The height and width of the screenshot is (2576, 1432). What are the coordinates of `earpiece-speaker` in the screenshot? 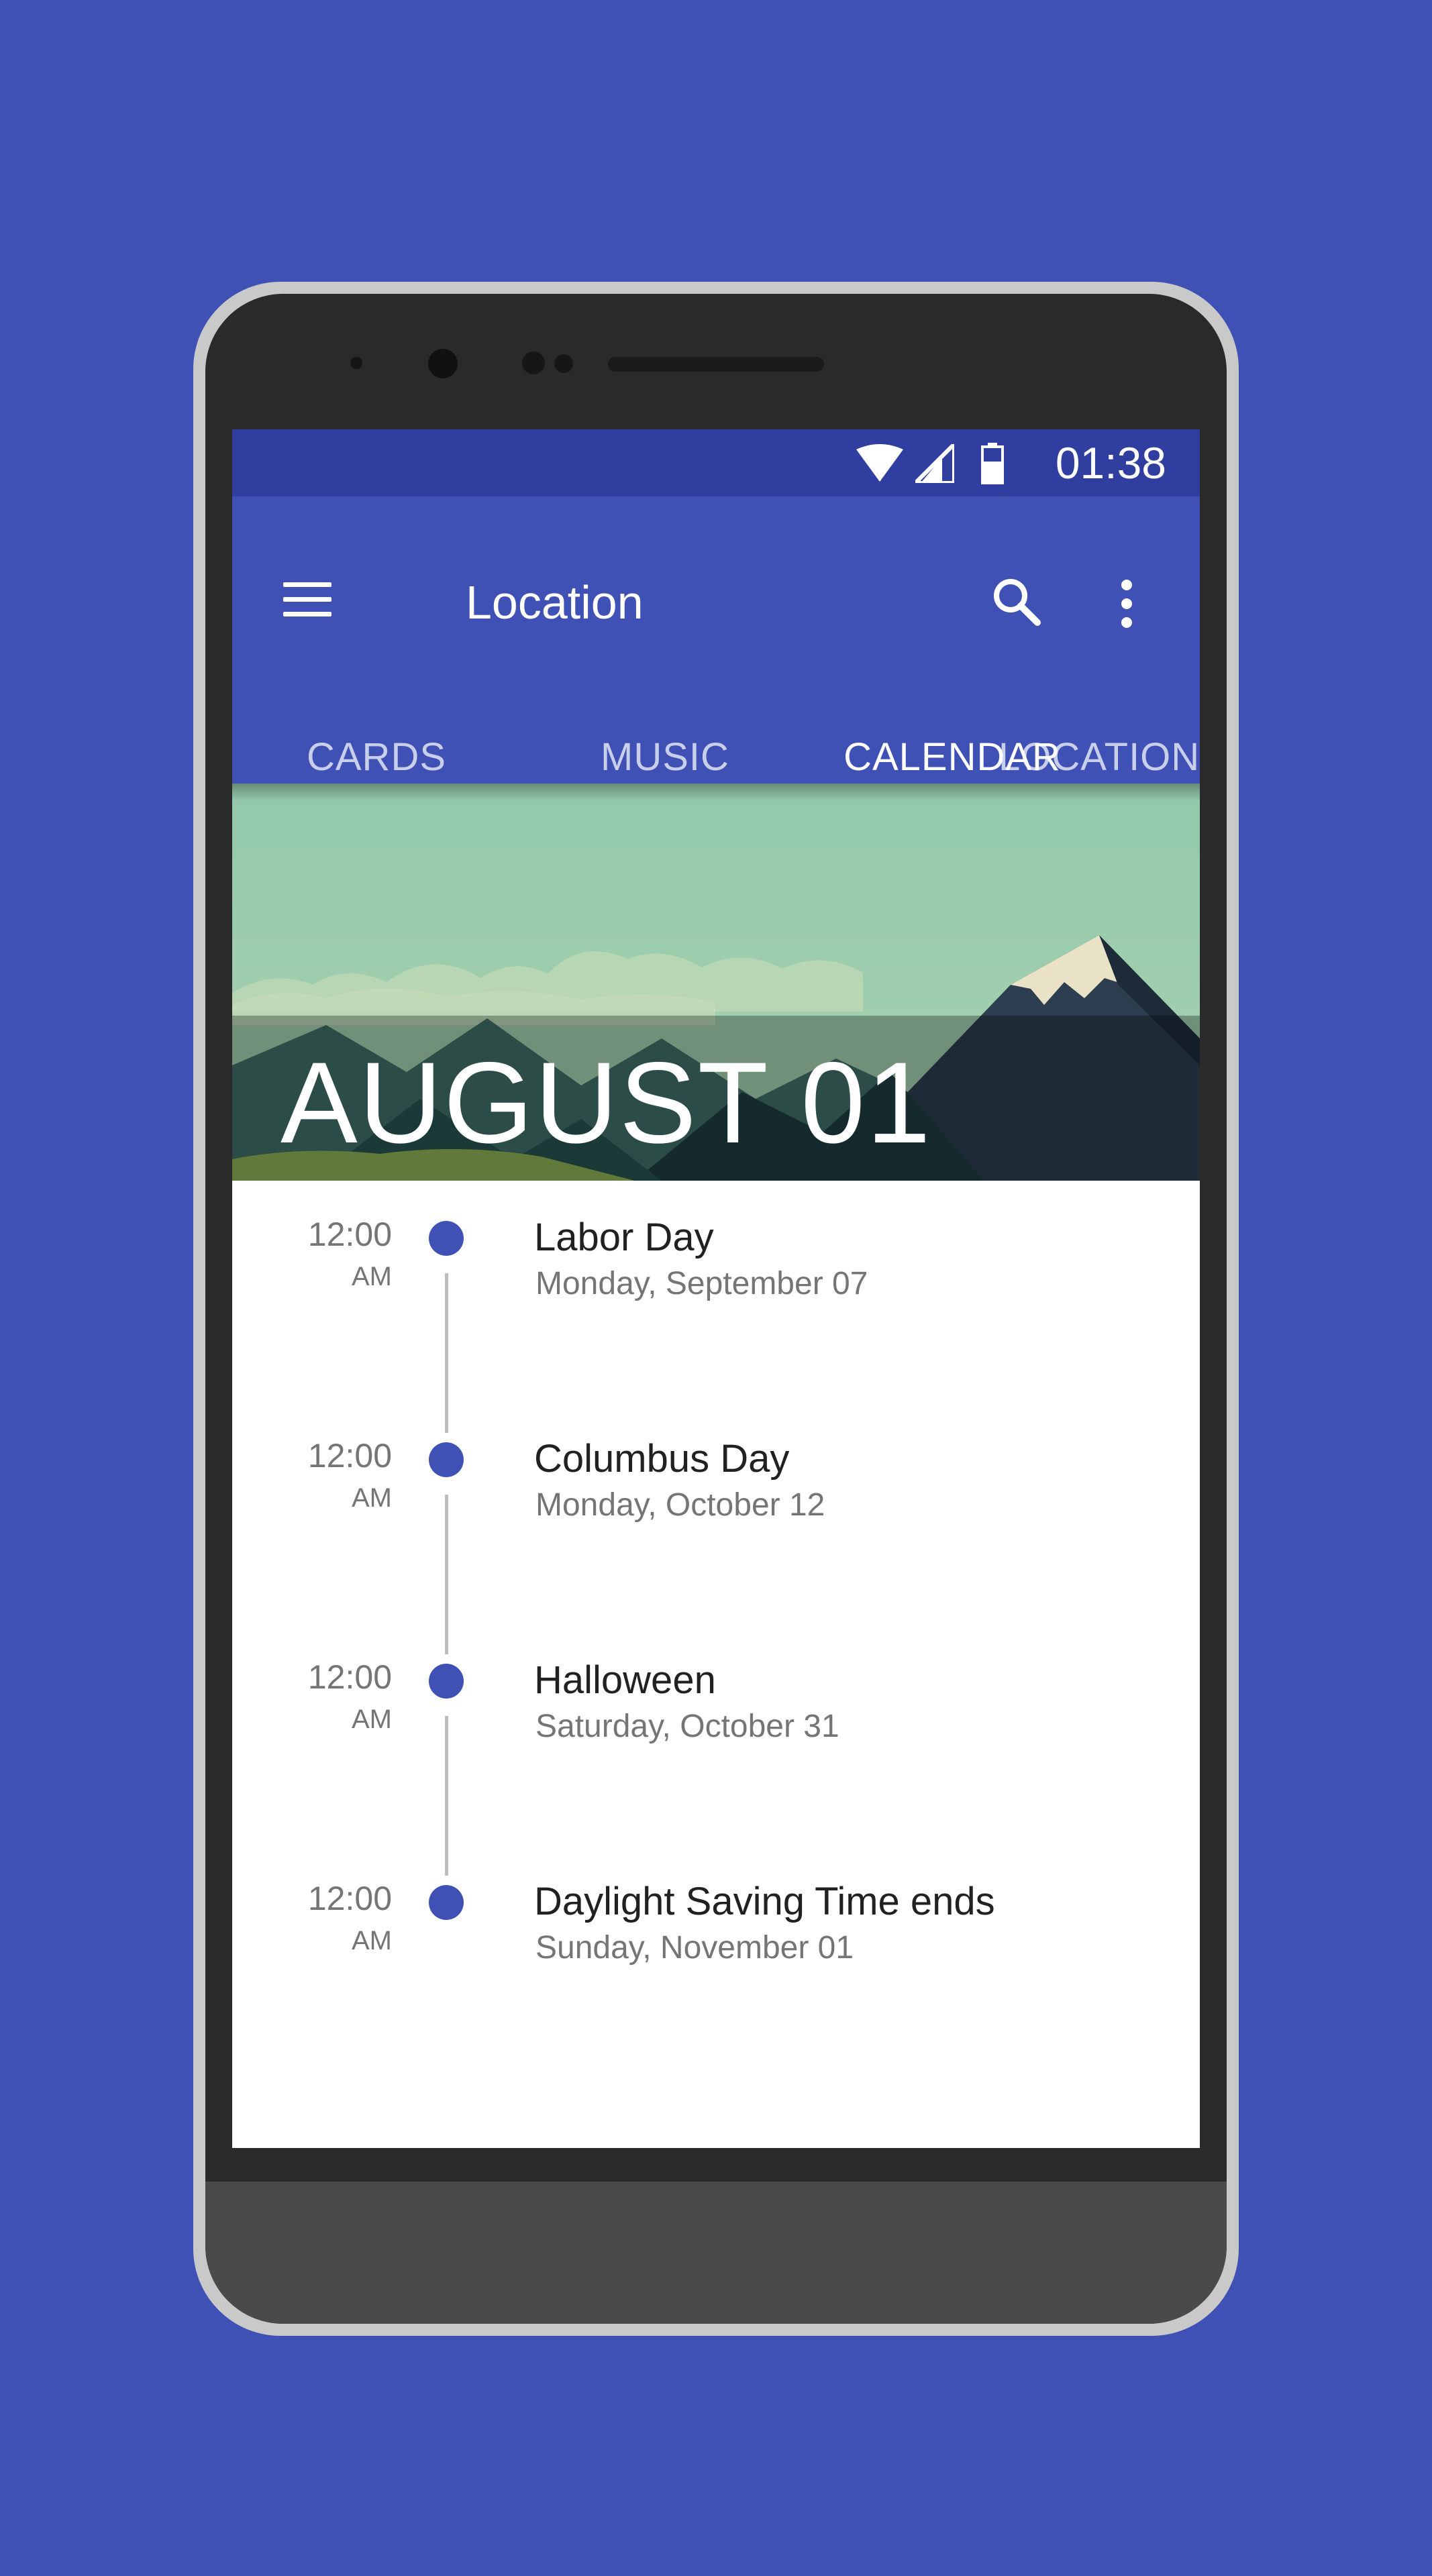 It's located at (716, 364).